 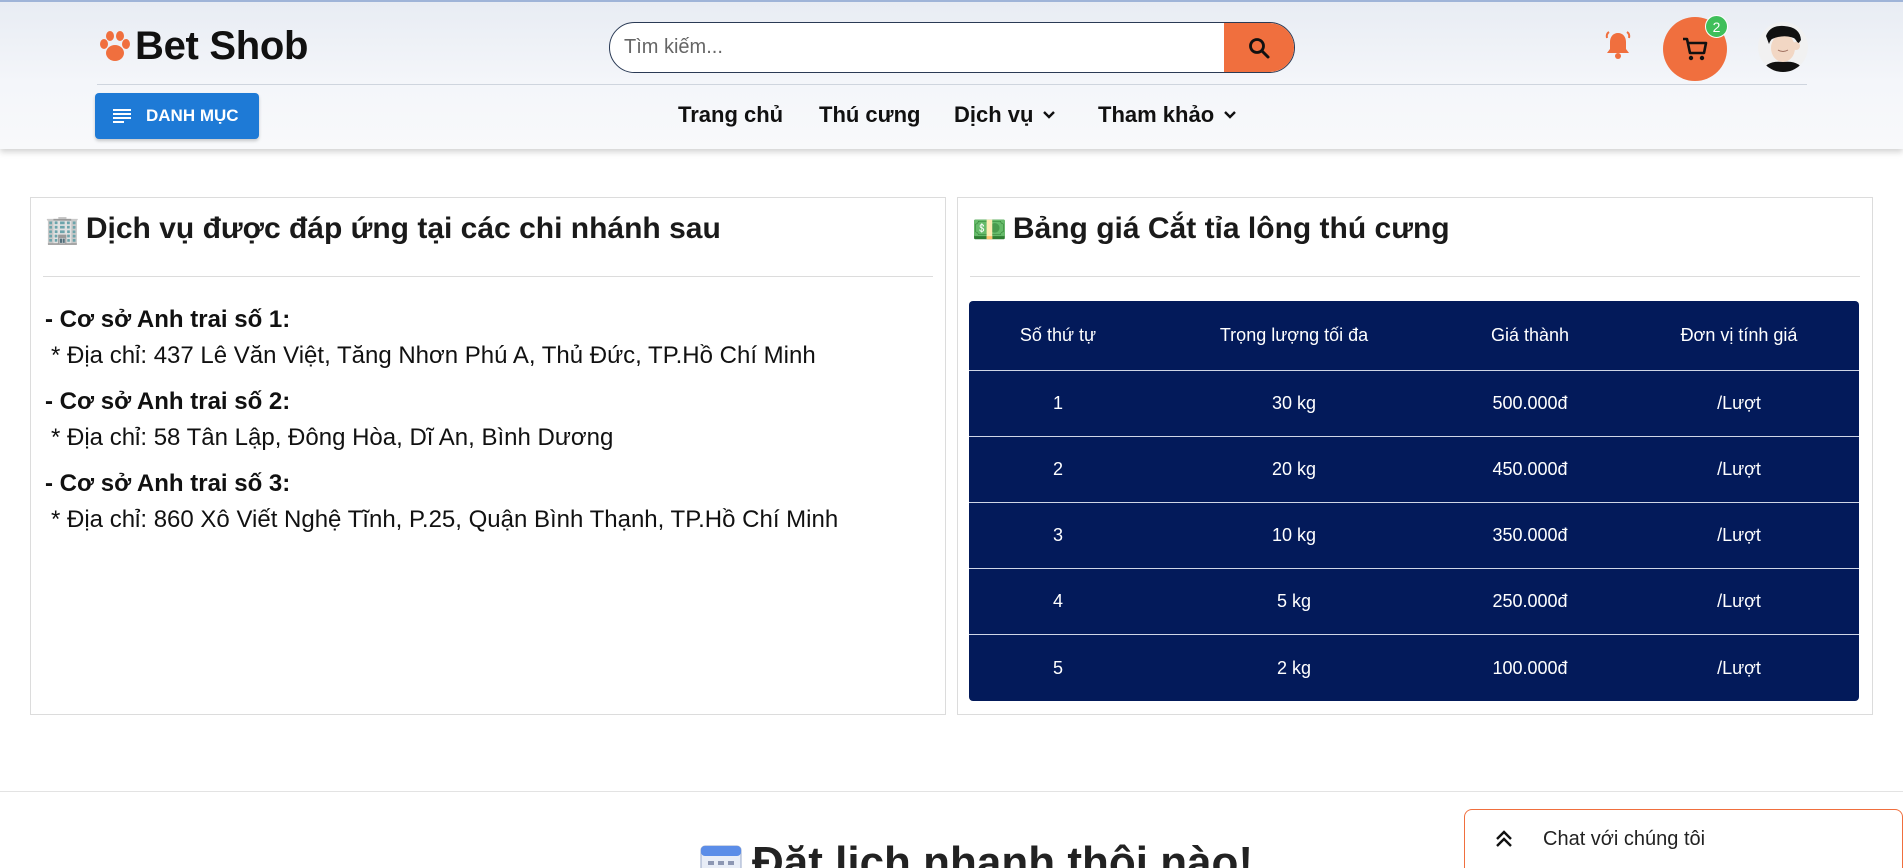 I want to click on nav-home: Trang chủ, so click(x=730, y=115).